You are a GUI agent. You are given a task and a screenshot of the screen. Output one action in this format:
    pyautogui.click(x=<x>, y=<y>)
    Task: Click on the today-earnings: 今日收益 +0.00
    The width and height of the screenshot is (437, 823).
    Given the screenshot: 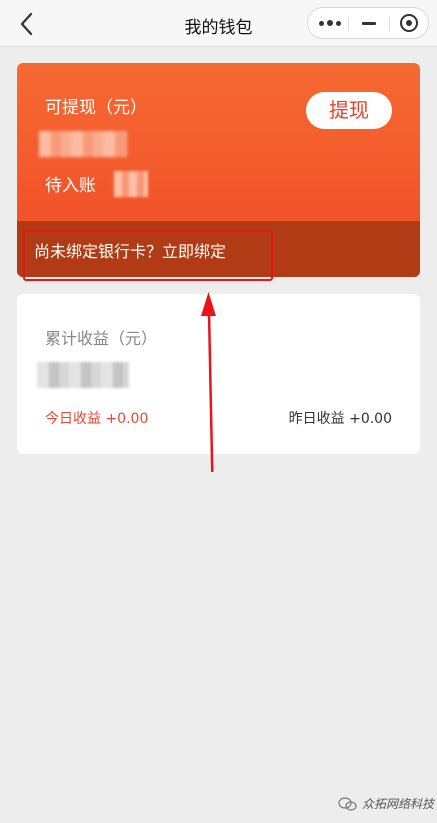 What is the action you would take?
    pyautogui.click(x=97, y=419)
    